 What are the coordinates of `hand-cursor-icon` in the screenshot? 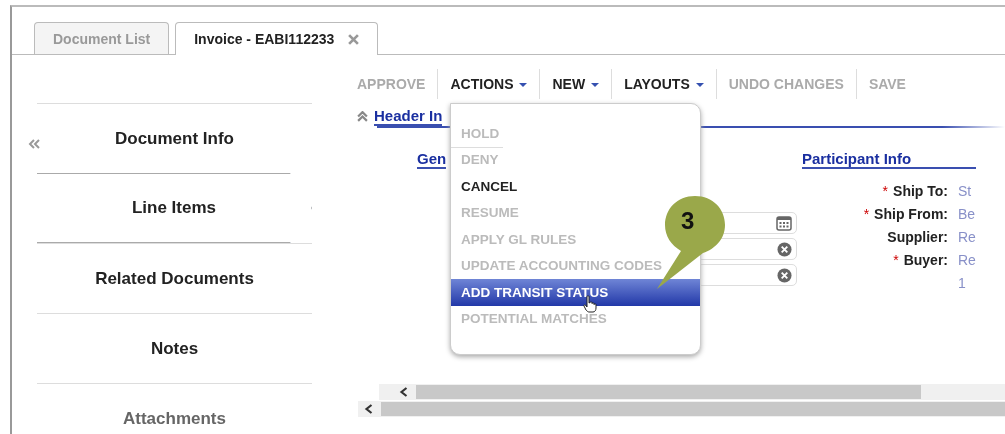 It's located at (590, 304).